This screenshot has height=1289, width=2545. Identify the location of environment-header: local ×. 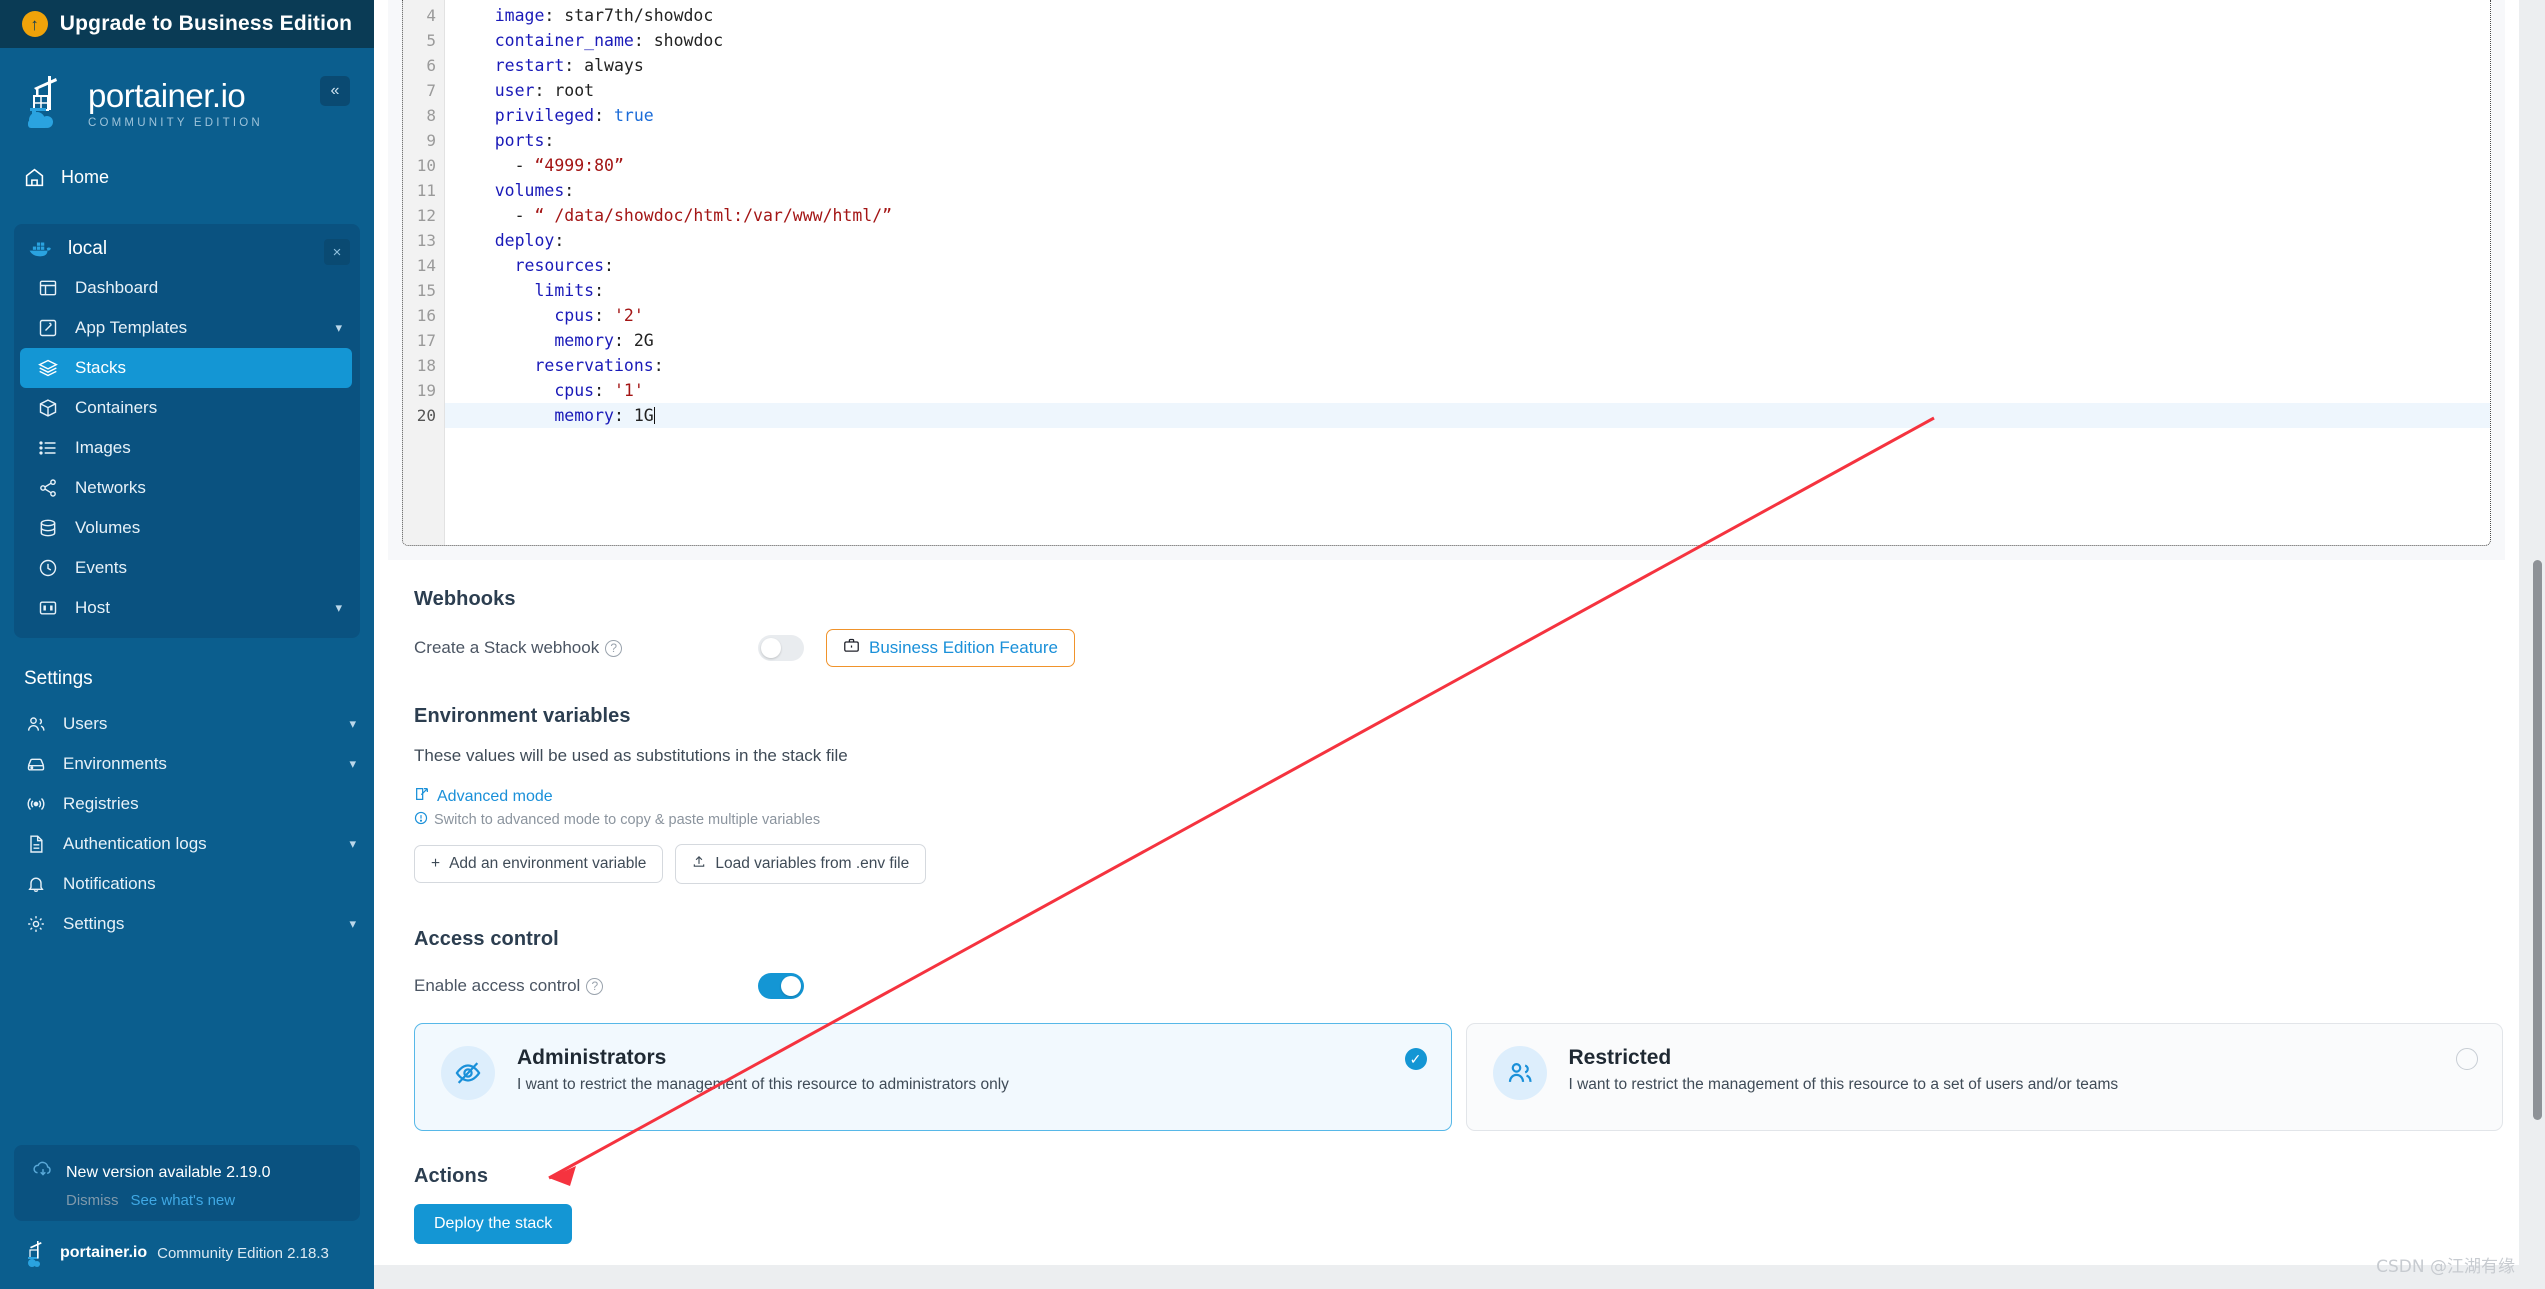
(187, 249).